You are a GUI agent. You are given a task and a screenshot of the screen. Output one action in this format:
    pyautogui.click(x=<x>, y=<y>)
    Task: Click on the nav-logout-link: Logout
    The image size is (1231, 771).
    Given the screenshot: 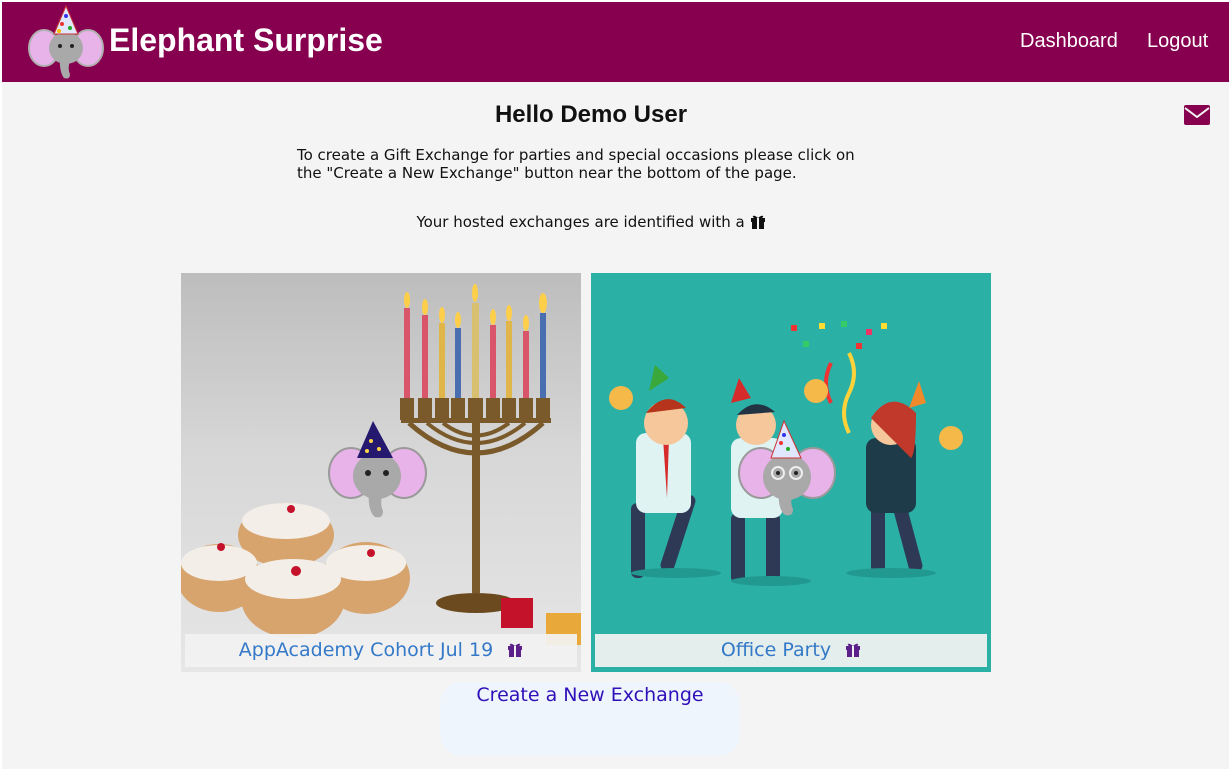 What is the action you would take?
    pyautogui.click(x=1177, y=41)
    